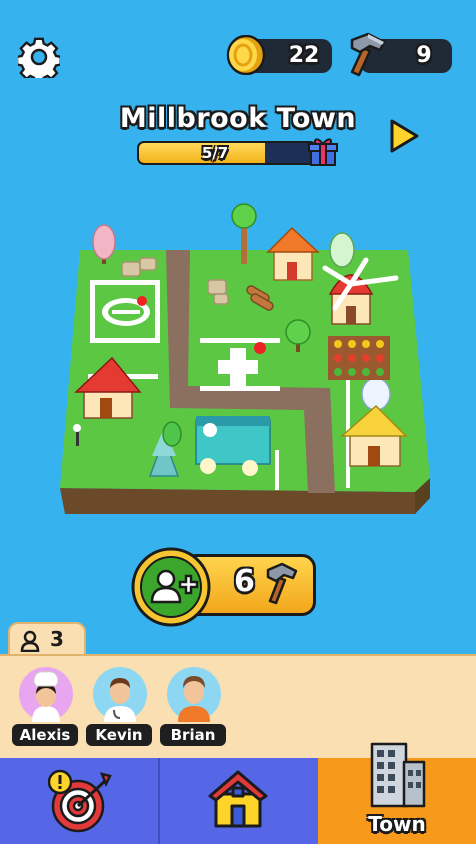  I want to click on resident-count: 3, so click(57, 639).